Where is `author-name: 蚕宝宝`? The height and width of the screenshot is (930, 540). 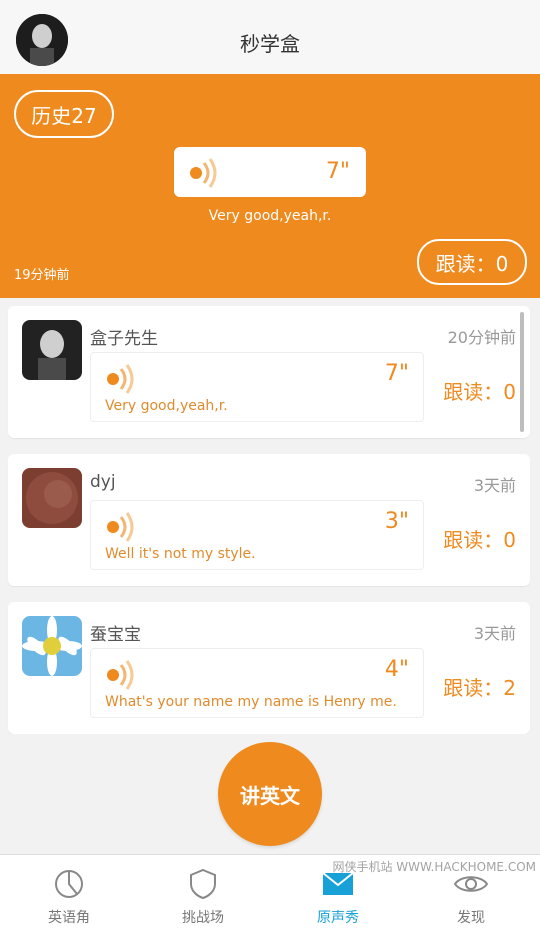 author-name: 蚕宝宝 is located at coordinates (115, 635).